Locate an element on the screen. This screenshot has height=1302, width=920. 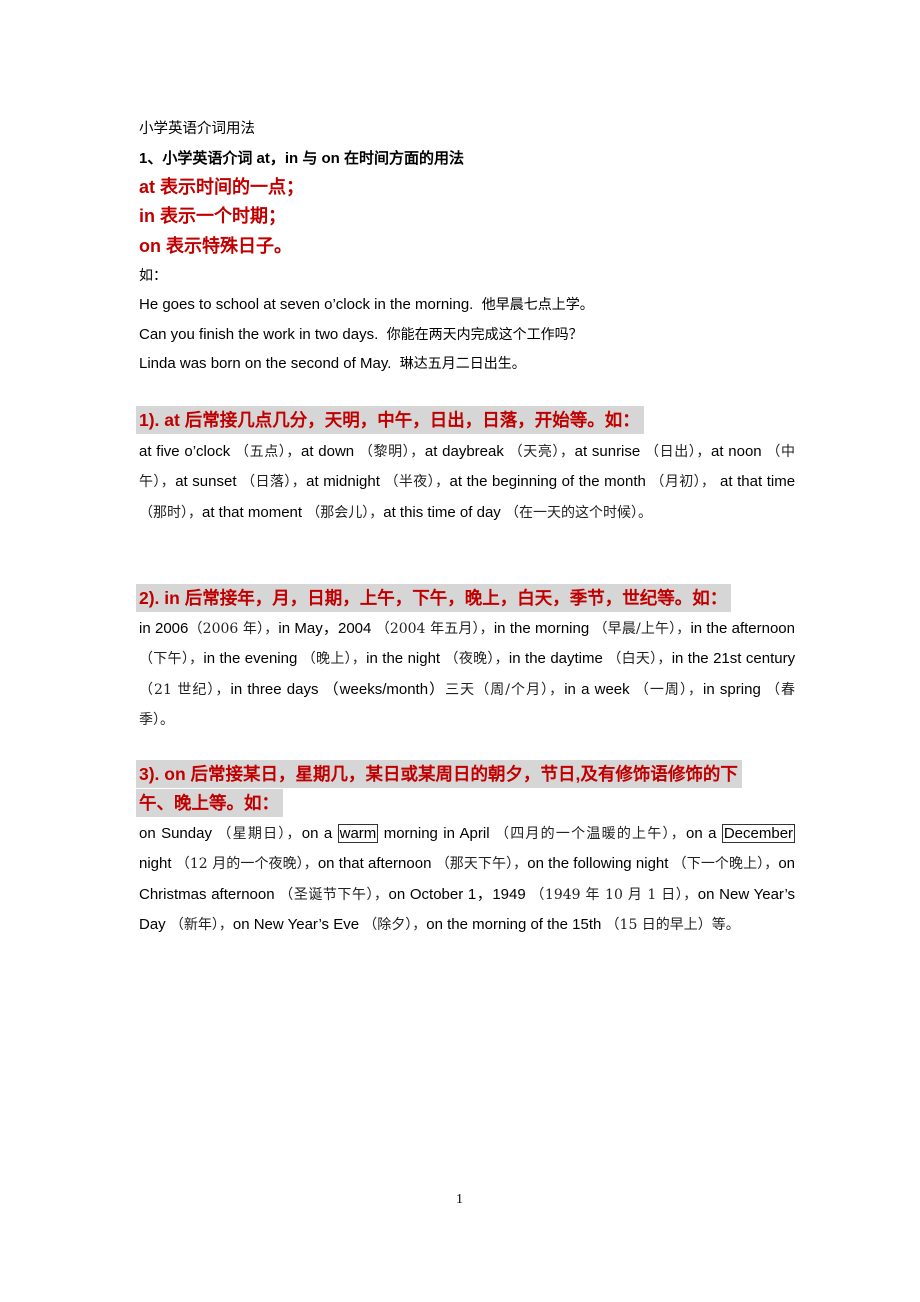
in-example-en: in the evening is located at coordinates (250, 659).